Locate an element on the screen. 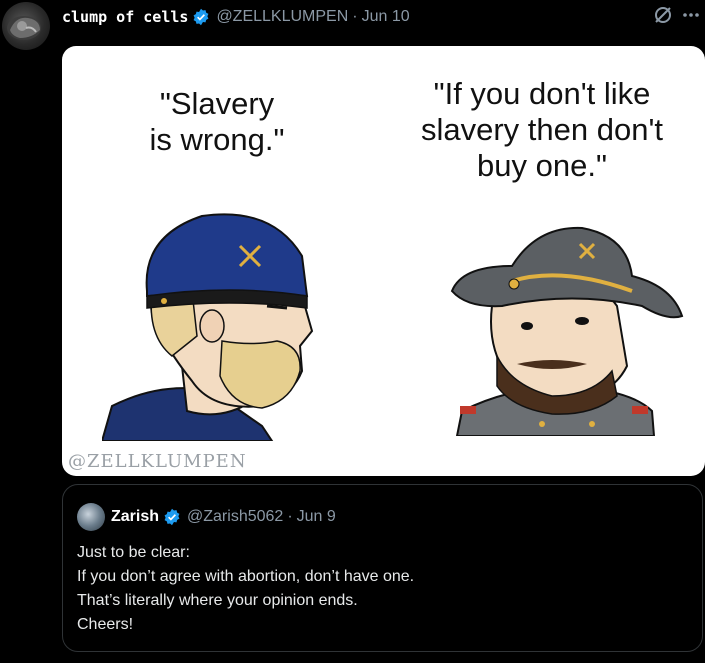  author-avatar is located at coordinates (26, 26).